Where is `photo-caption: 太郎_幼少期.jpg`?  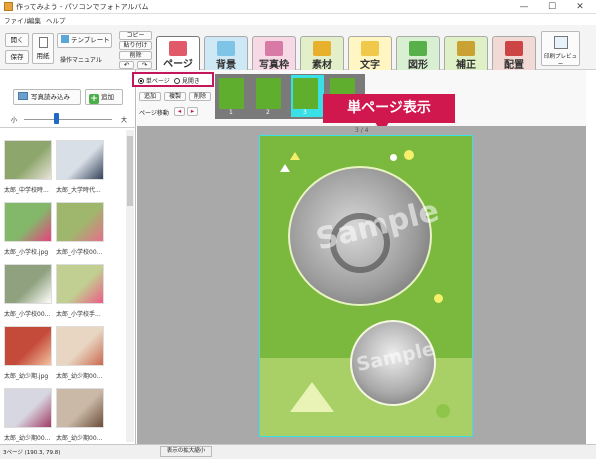 photo-caption: 太郎_幼少期.jpg is located at coordinates (26, 376).